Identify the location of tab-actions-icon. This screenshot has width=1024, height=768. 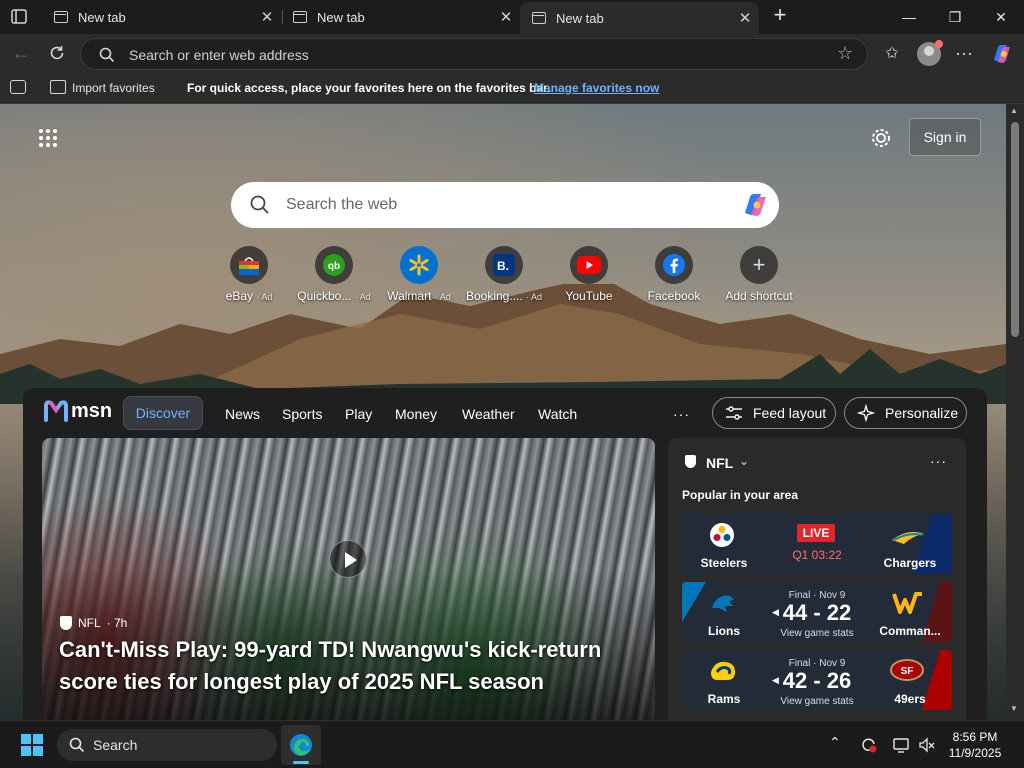
(19, 17).